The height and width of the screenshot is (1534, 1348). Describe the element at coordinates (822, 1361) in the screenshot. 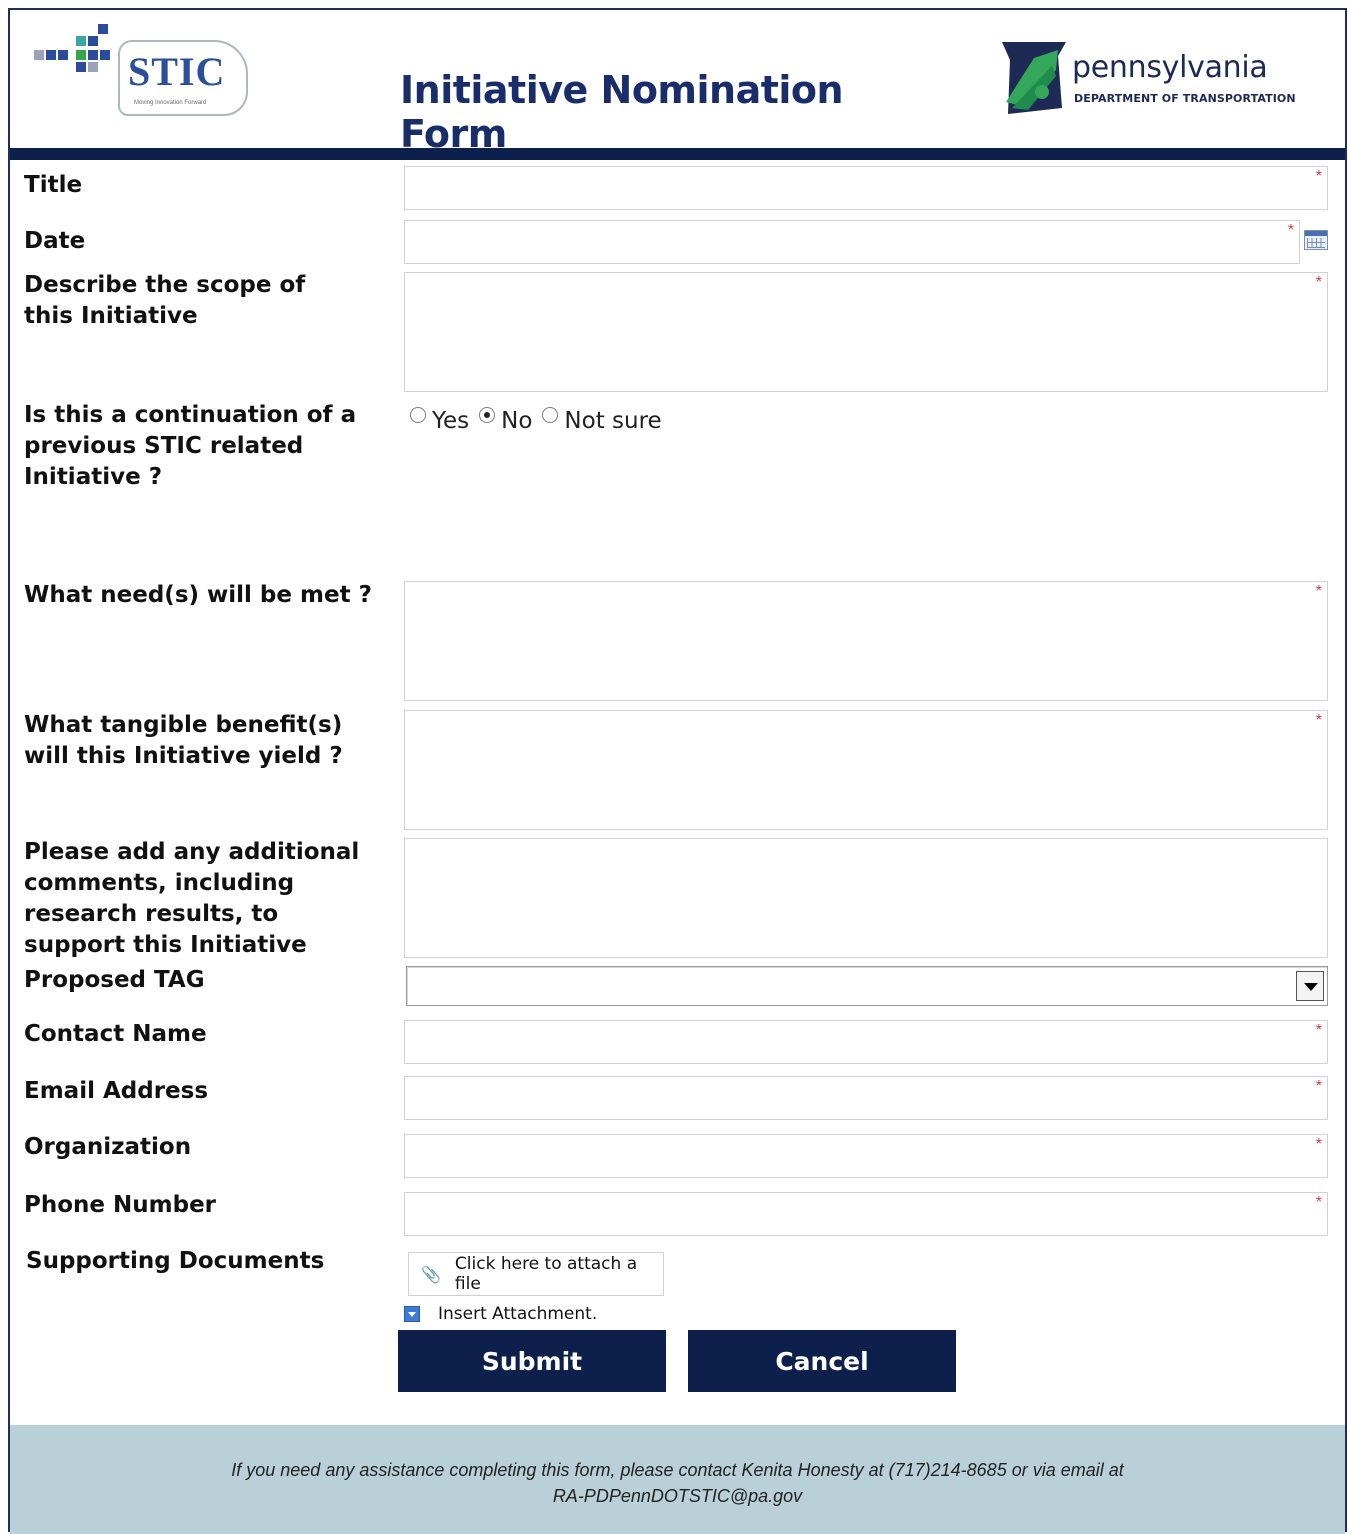

I see `cancel-button: Cancel` at that location.